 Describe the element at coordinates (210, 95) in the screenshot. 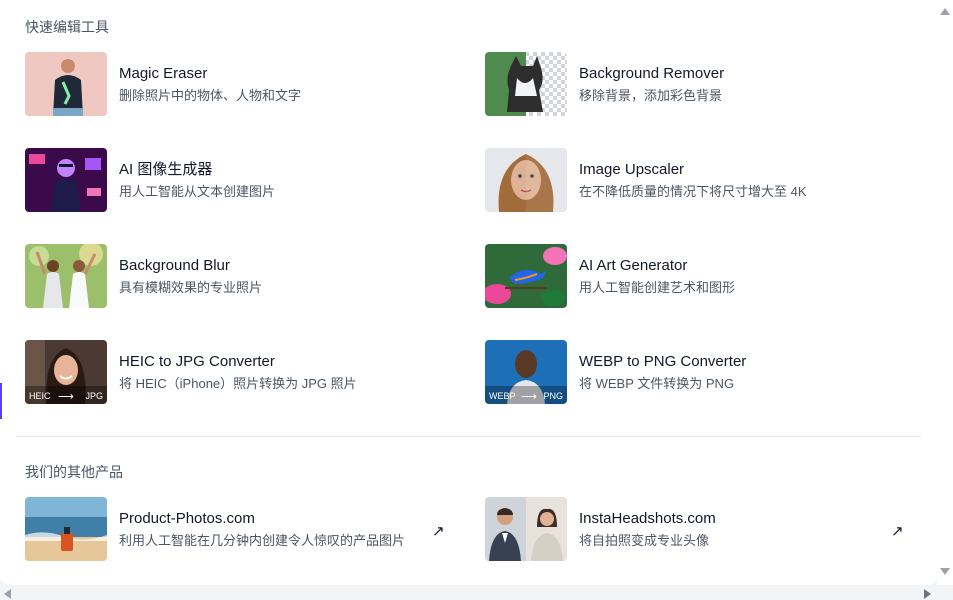

I see `tool-description: 删除照片中的物体、人物和文字` at that location.